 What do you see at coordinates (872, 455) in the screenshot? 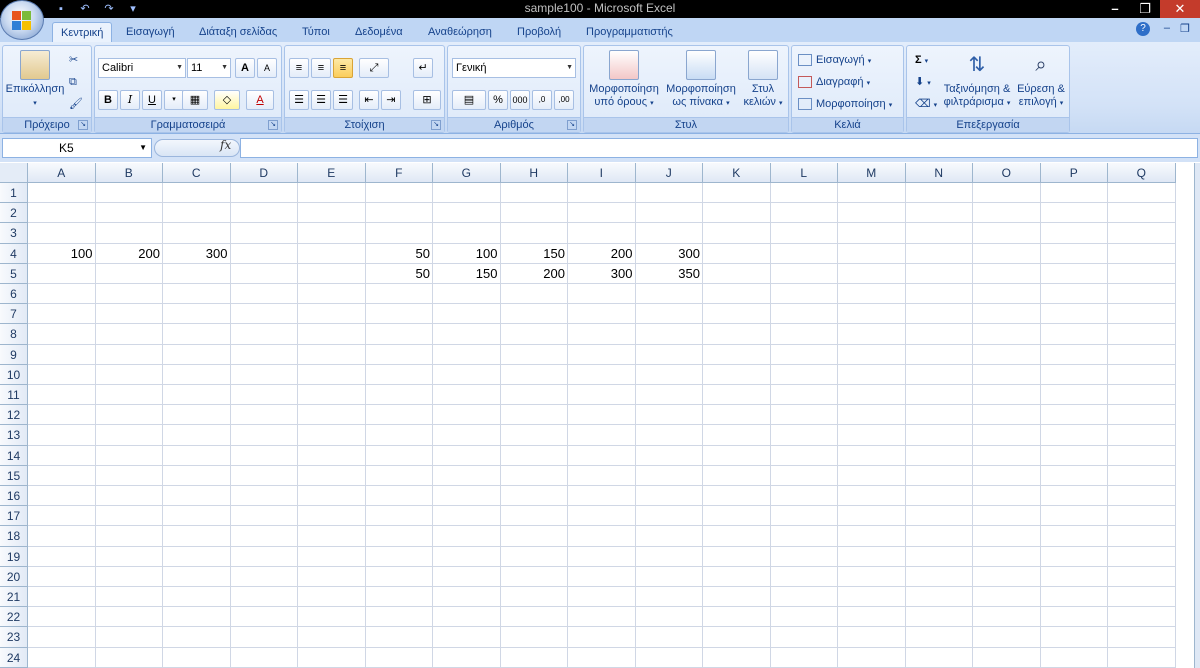
I see `cell-m14` at bounding box center [872, 455].